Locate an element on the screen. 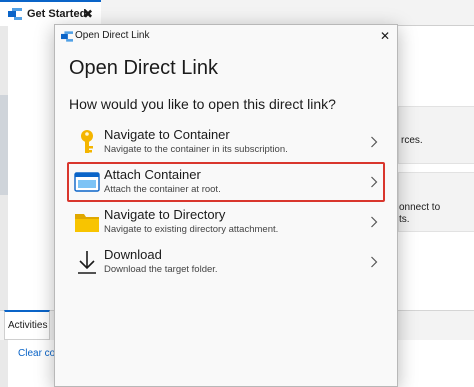  background-card: onnect to ts. is located at coordinates (436, 202).